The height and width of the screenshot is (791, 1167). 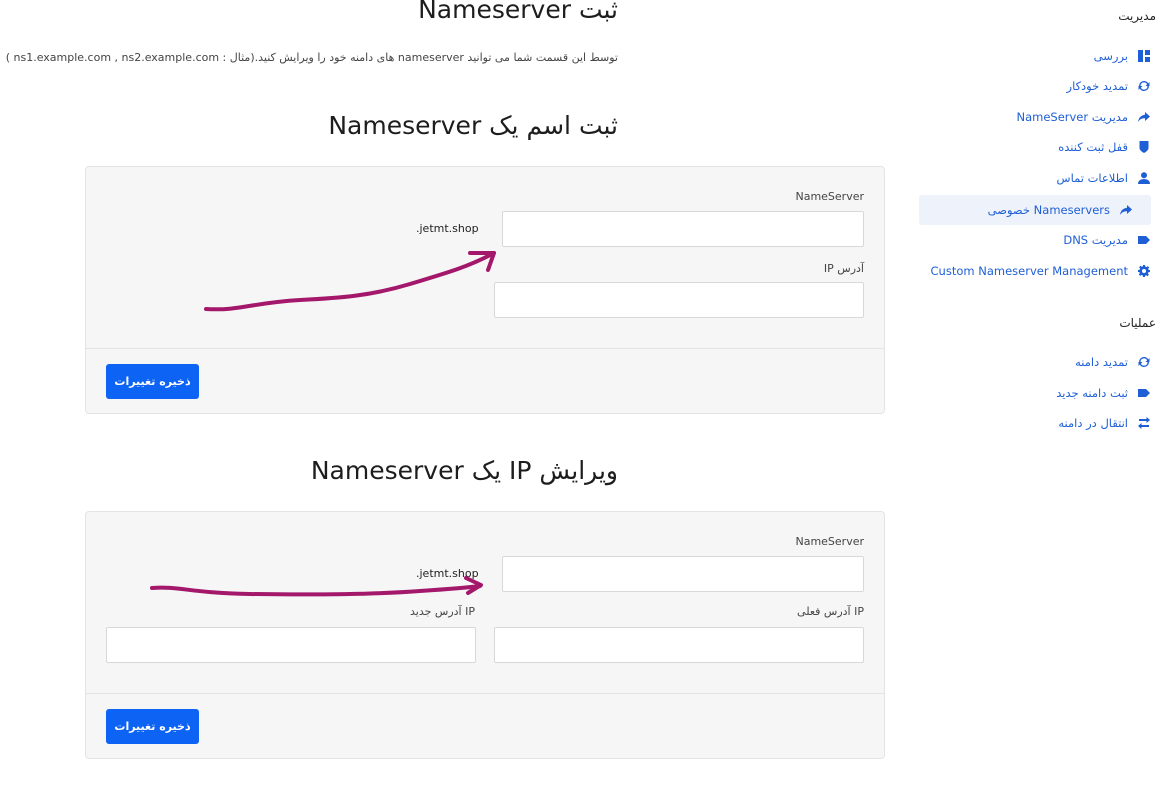 I want to click on sidebar-item-label: قفل ثبت کننده, so click(x=1093, y=147).